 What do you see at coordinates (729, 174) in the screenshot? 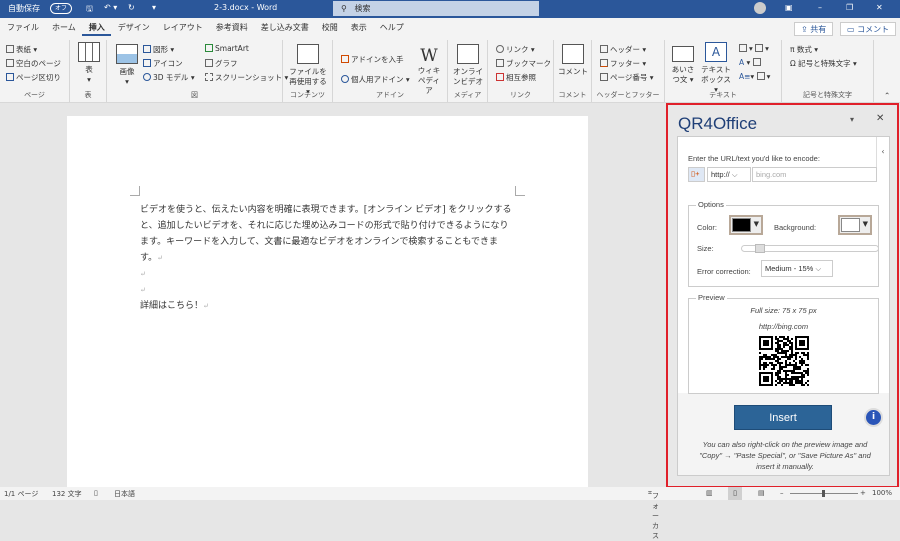
I see `protocol-select: http:// ⌵` at bounding box center [729, 174].